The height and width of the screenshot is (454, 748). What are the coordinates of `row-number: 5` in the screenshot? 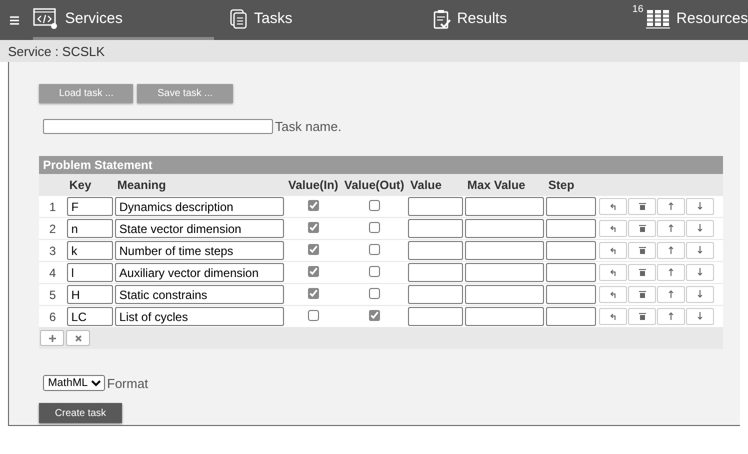 It's located at (52, 295).